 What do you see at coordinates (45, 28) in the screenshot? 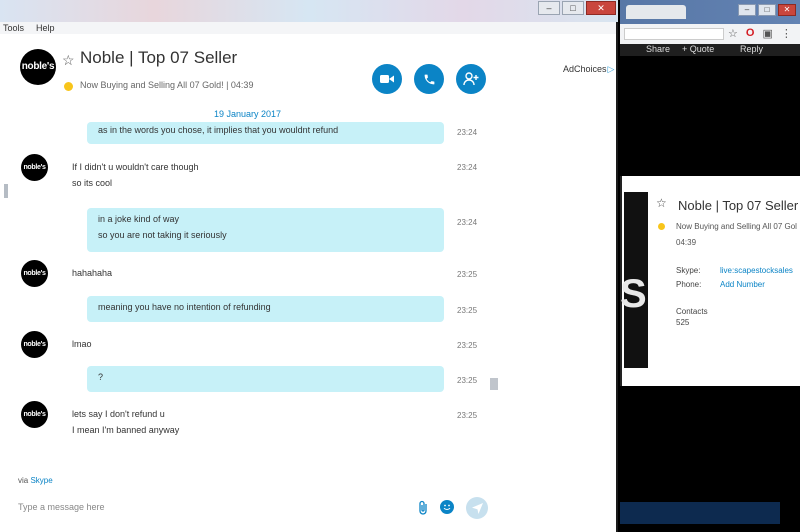
I see `menu-help: Help` at bounding box center [45, 28].